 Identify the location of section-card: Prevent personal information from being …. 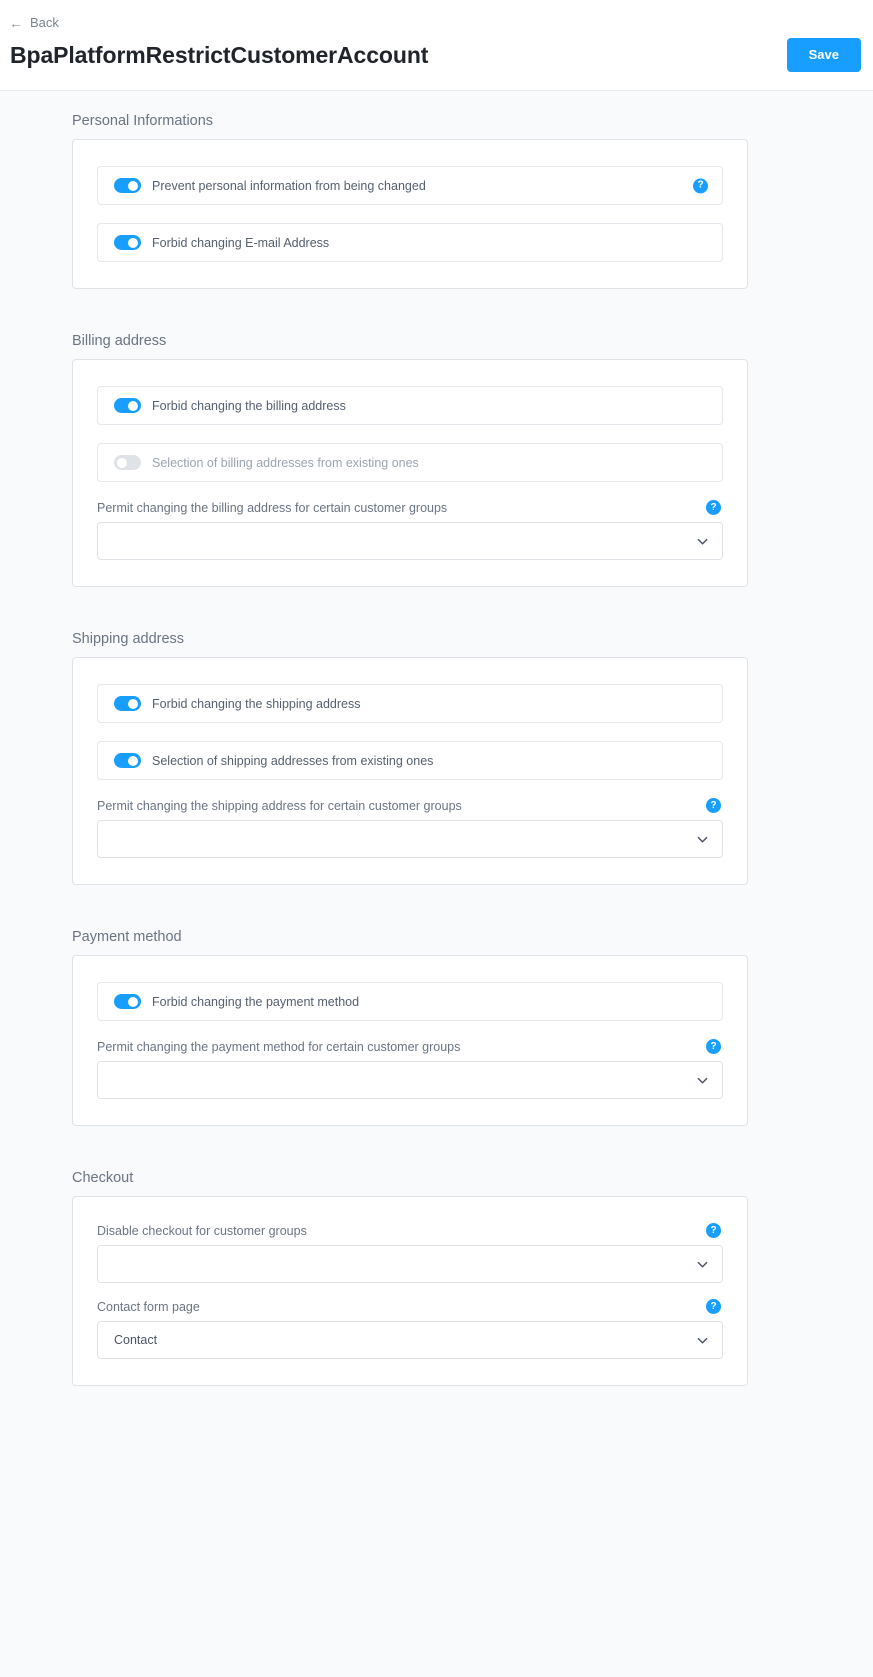
(410, 214).